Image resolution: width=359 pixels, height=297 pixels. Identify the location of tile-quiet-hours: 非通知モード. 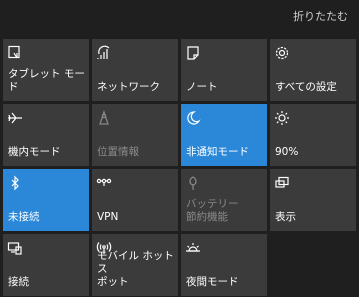
(224, 135).